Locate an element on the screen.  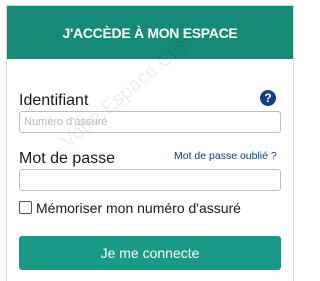
identifier-label: Identifiant is located at coordinates (54, 100).